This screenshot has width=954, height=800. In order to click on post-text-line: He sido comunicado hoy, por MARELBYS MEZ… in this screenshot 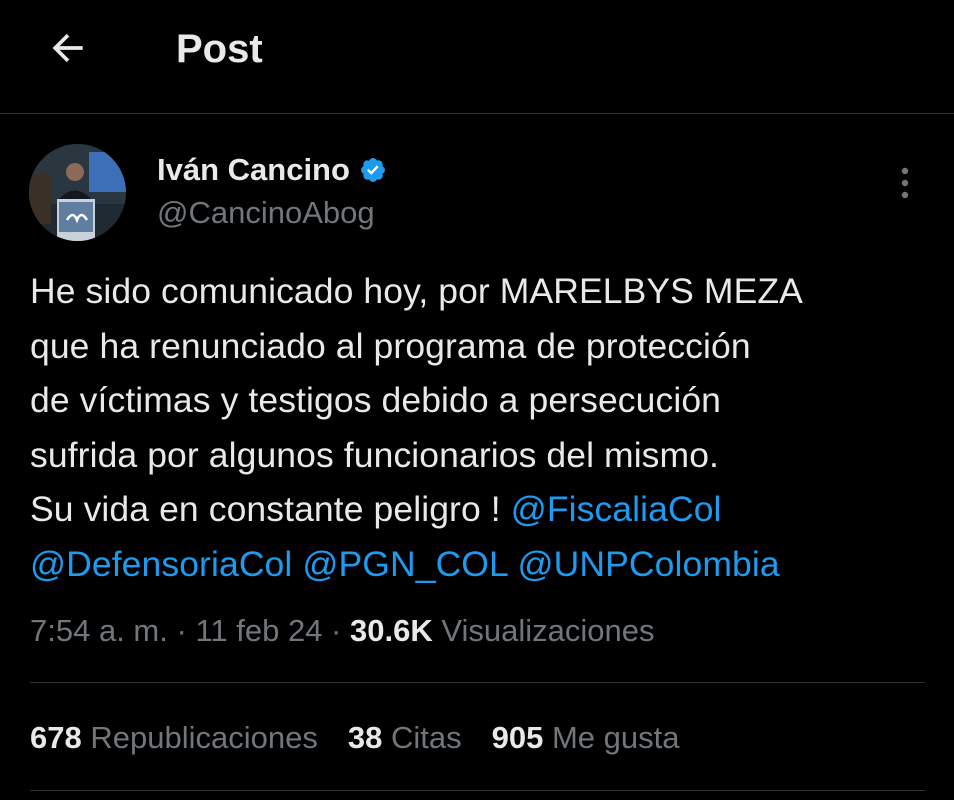, I will do `click(482, 291)`.